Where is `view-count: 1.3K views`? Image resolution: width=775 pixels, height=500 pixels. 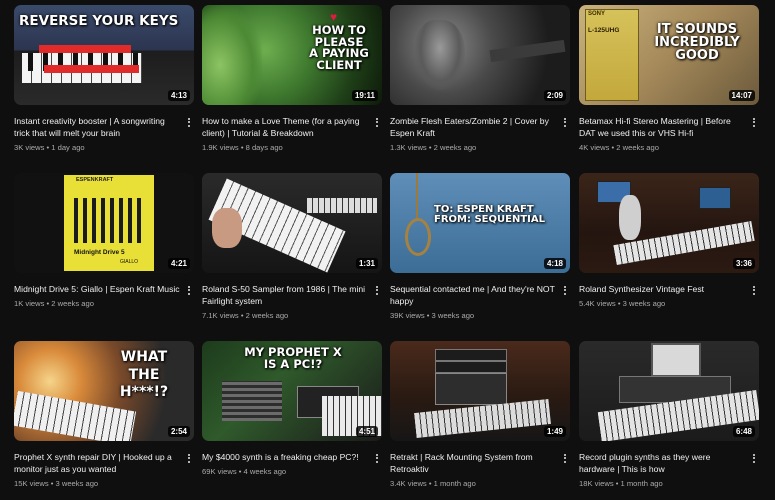 view-count: 1.3K views is located at coordinates (408, 147).